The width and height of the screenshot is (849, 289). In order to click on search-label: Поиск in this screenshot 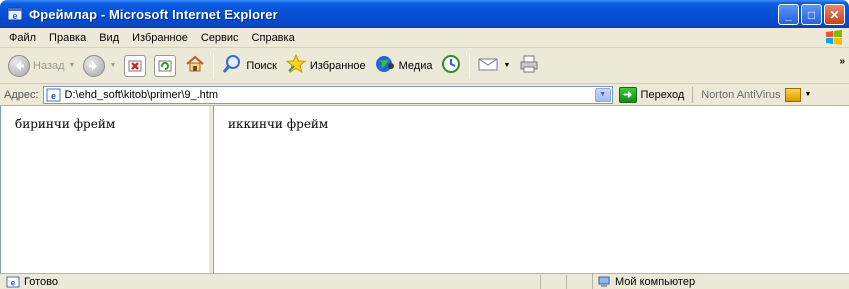, I will do `click(261, 65)`.